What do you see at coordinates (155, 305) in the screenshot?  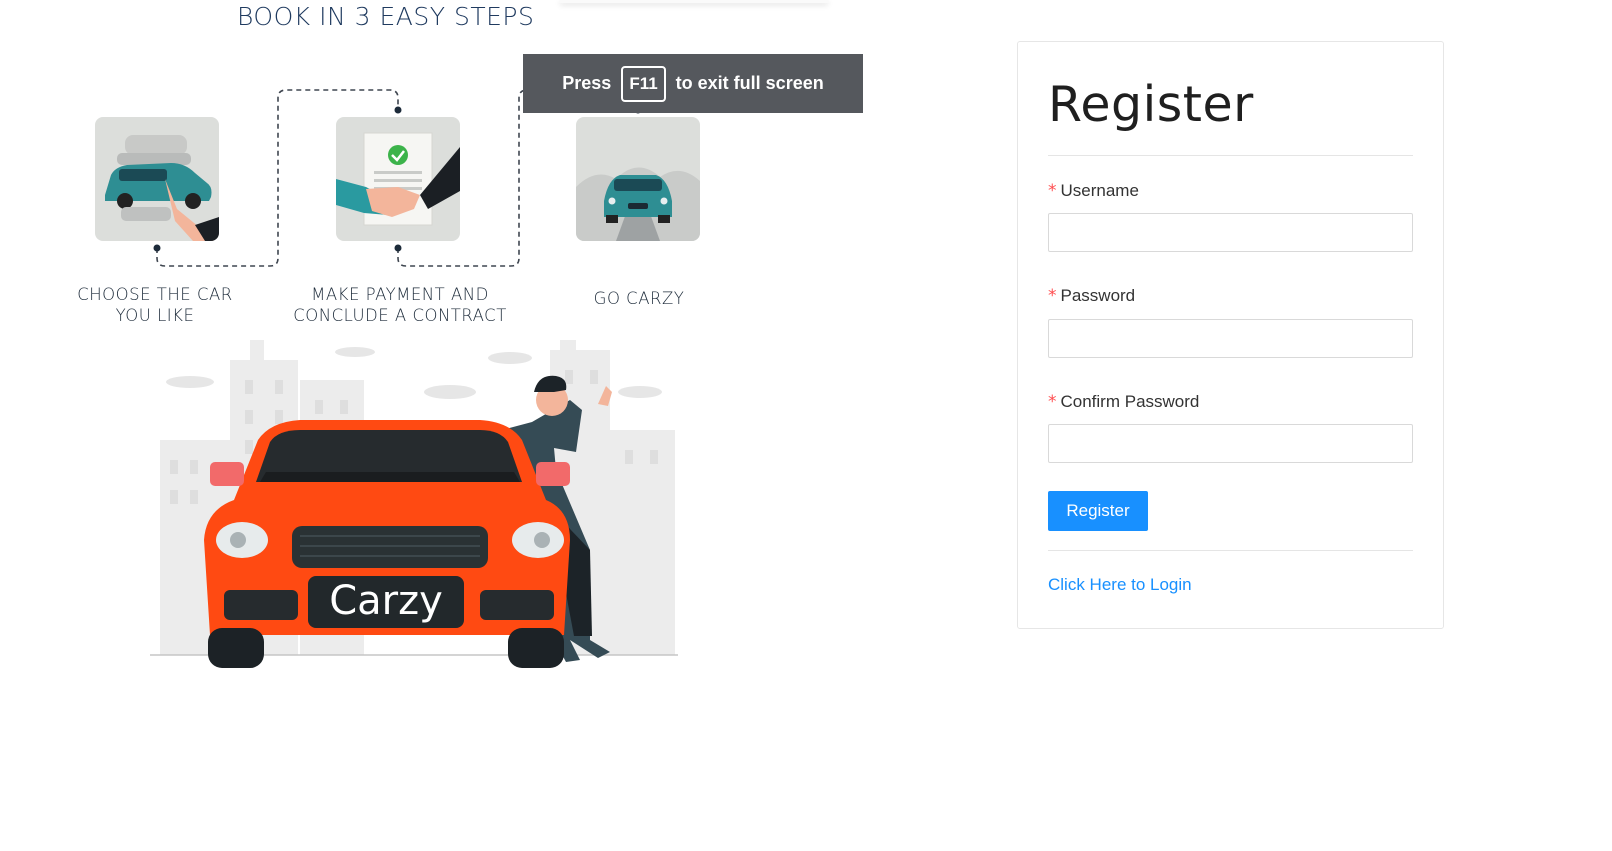 I see `step-label-choose-car: CHOOSE THE CAR YOU LIKE` at bounding box center [155, 305].